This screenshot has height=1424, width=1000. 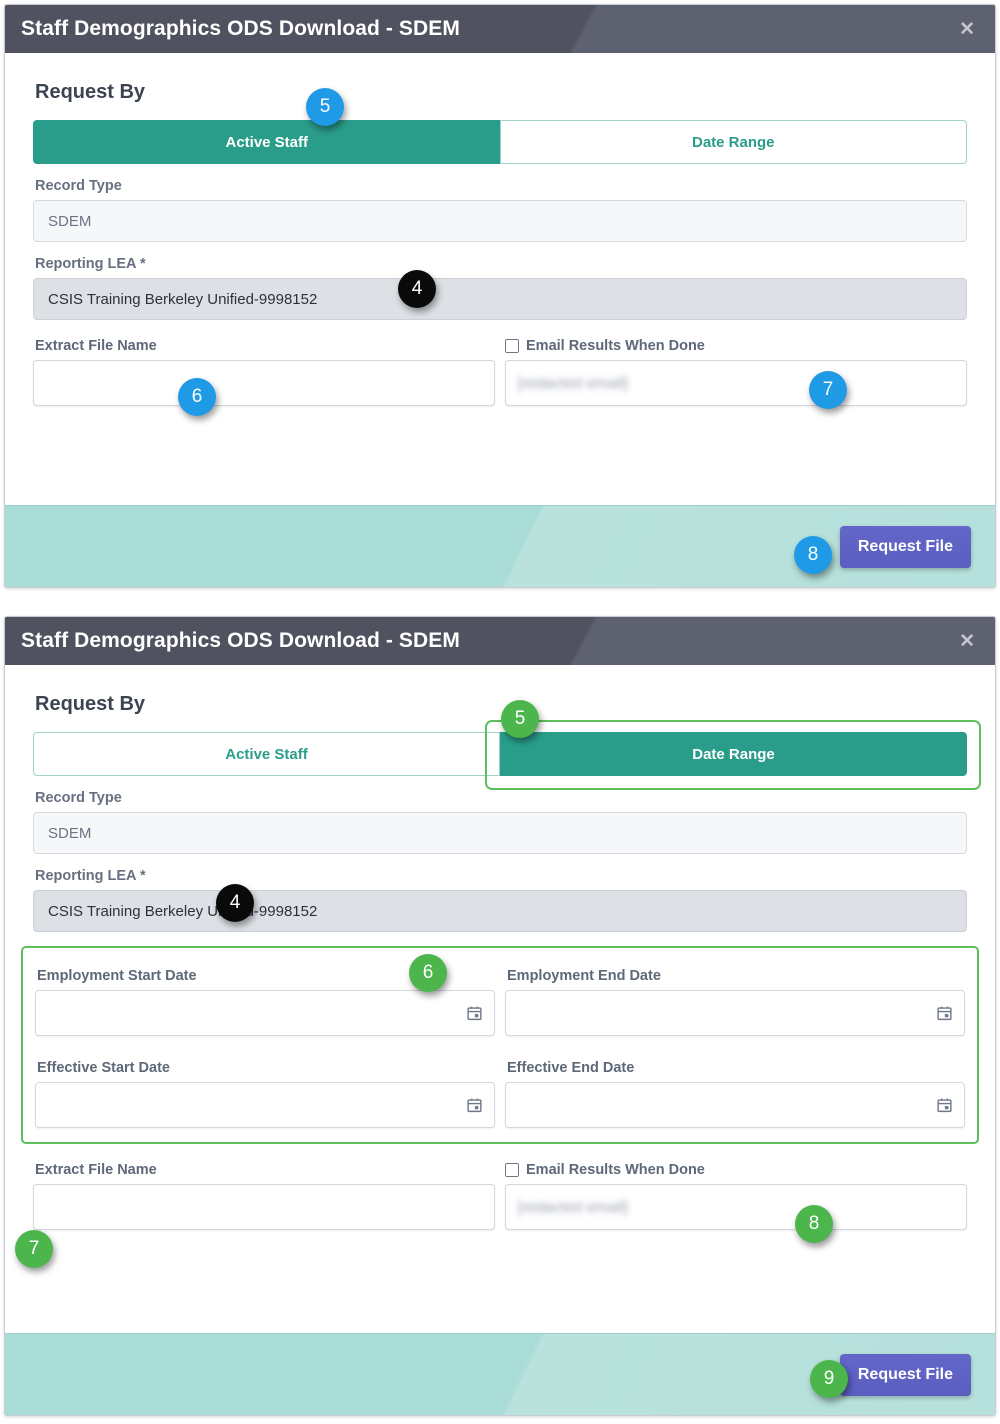 I want to click on dialog-footer: Request File, so click(x=500, y=546).